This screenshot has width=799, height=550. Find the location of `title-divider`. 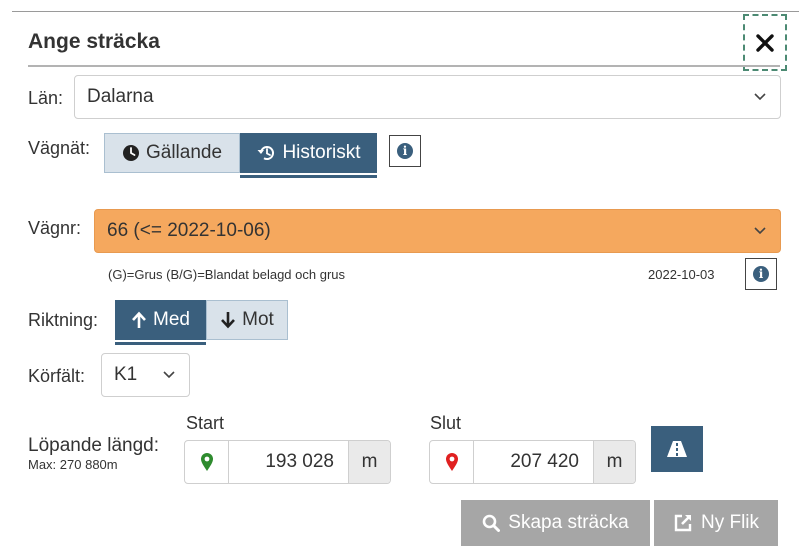

title-divider is located at coordinates (404, 66).